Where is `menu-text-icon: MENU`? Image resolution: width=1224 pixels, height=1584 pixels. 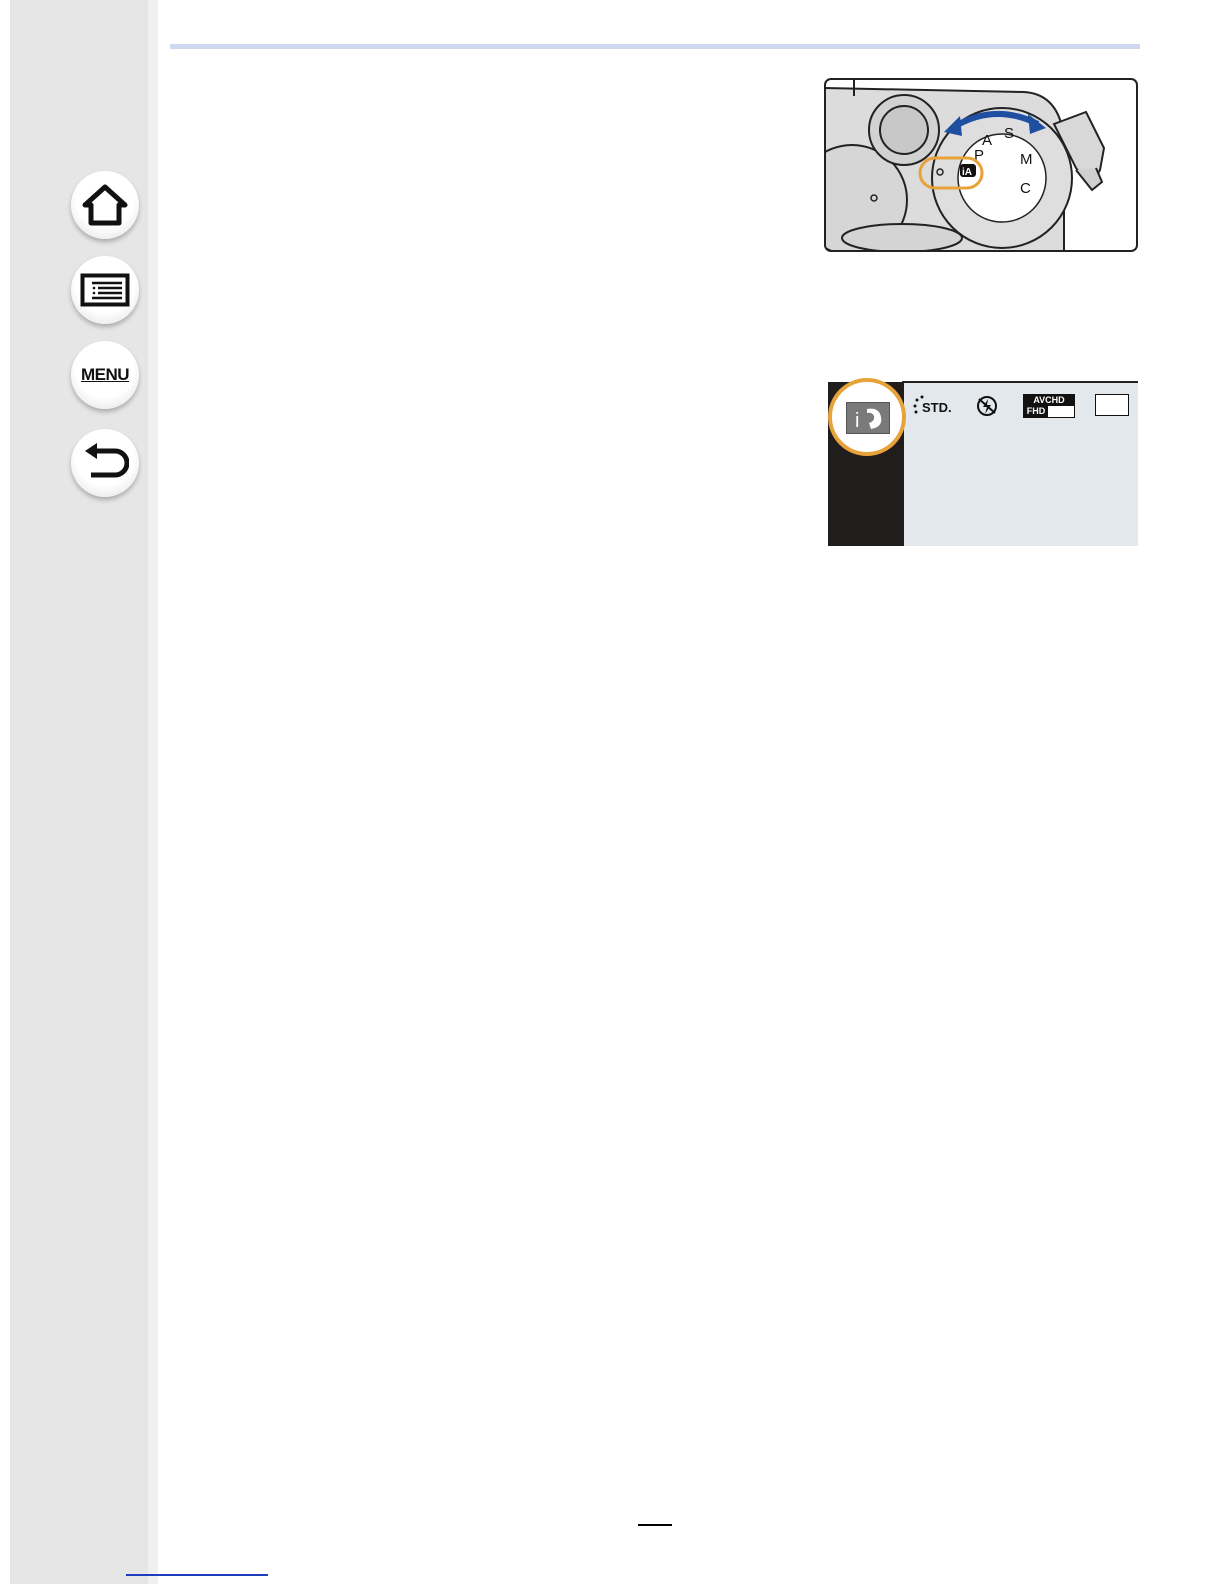 menu-text-icon: MENU is located at coordinates (105, 374).